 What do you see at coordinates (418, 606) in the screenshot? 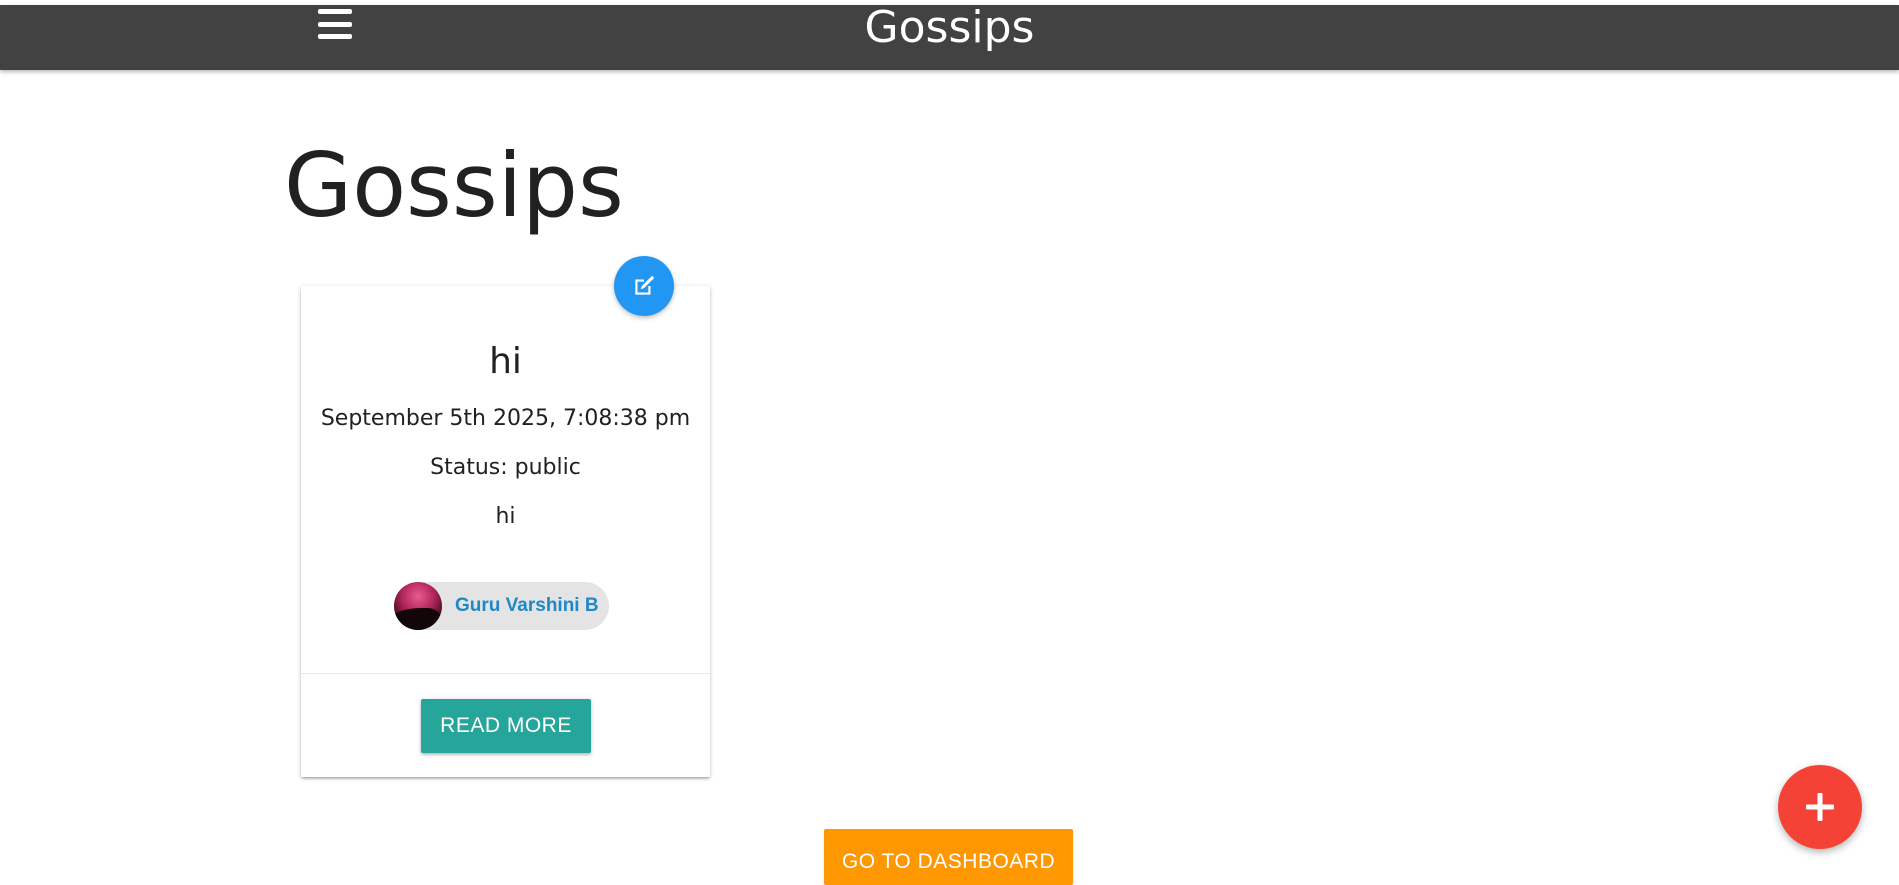
I see `avatar` at bounding box center [418, 606].